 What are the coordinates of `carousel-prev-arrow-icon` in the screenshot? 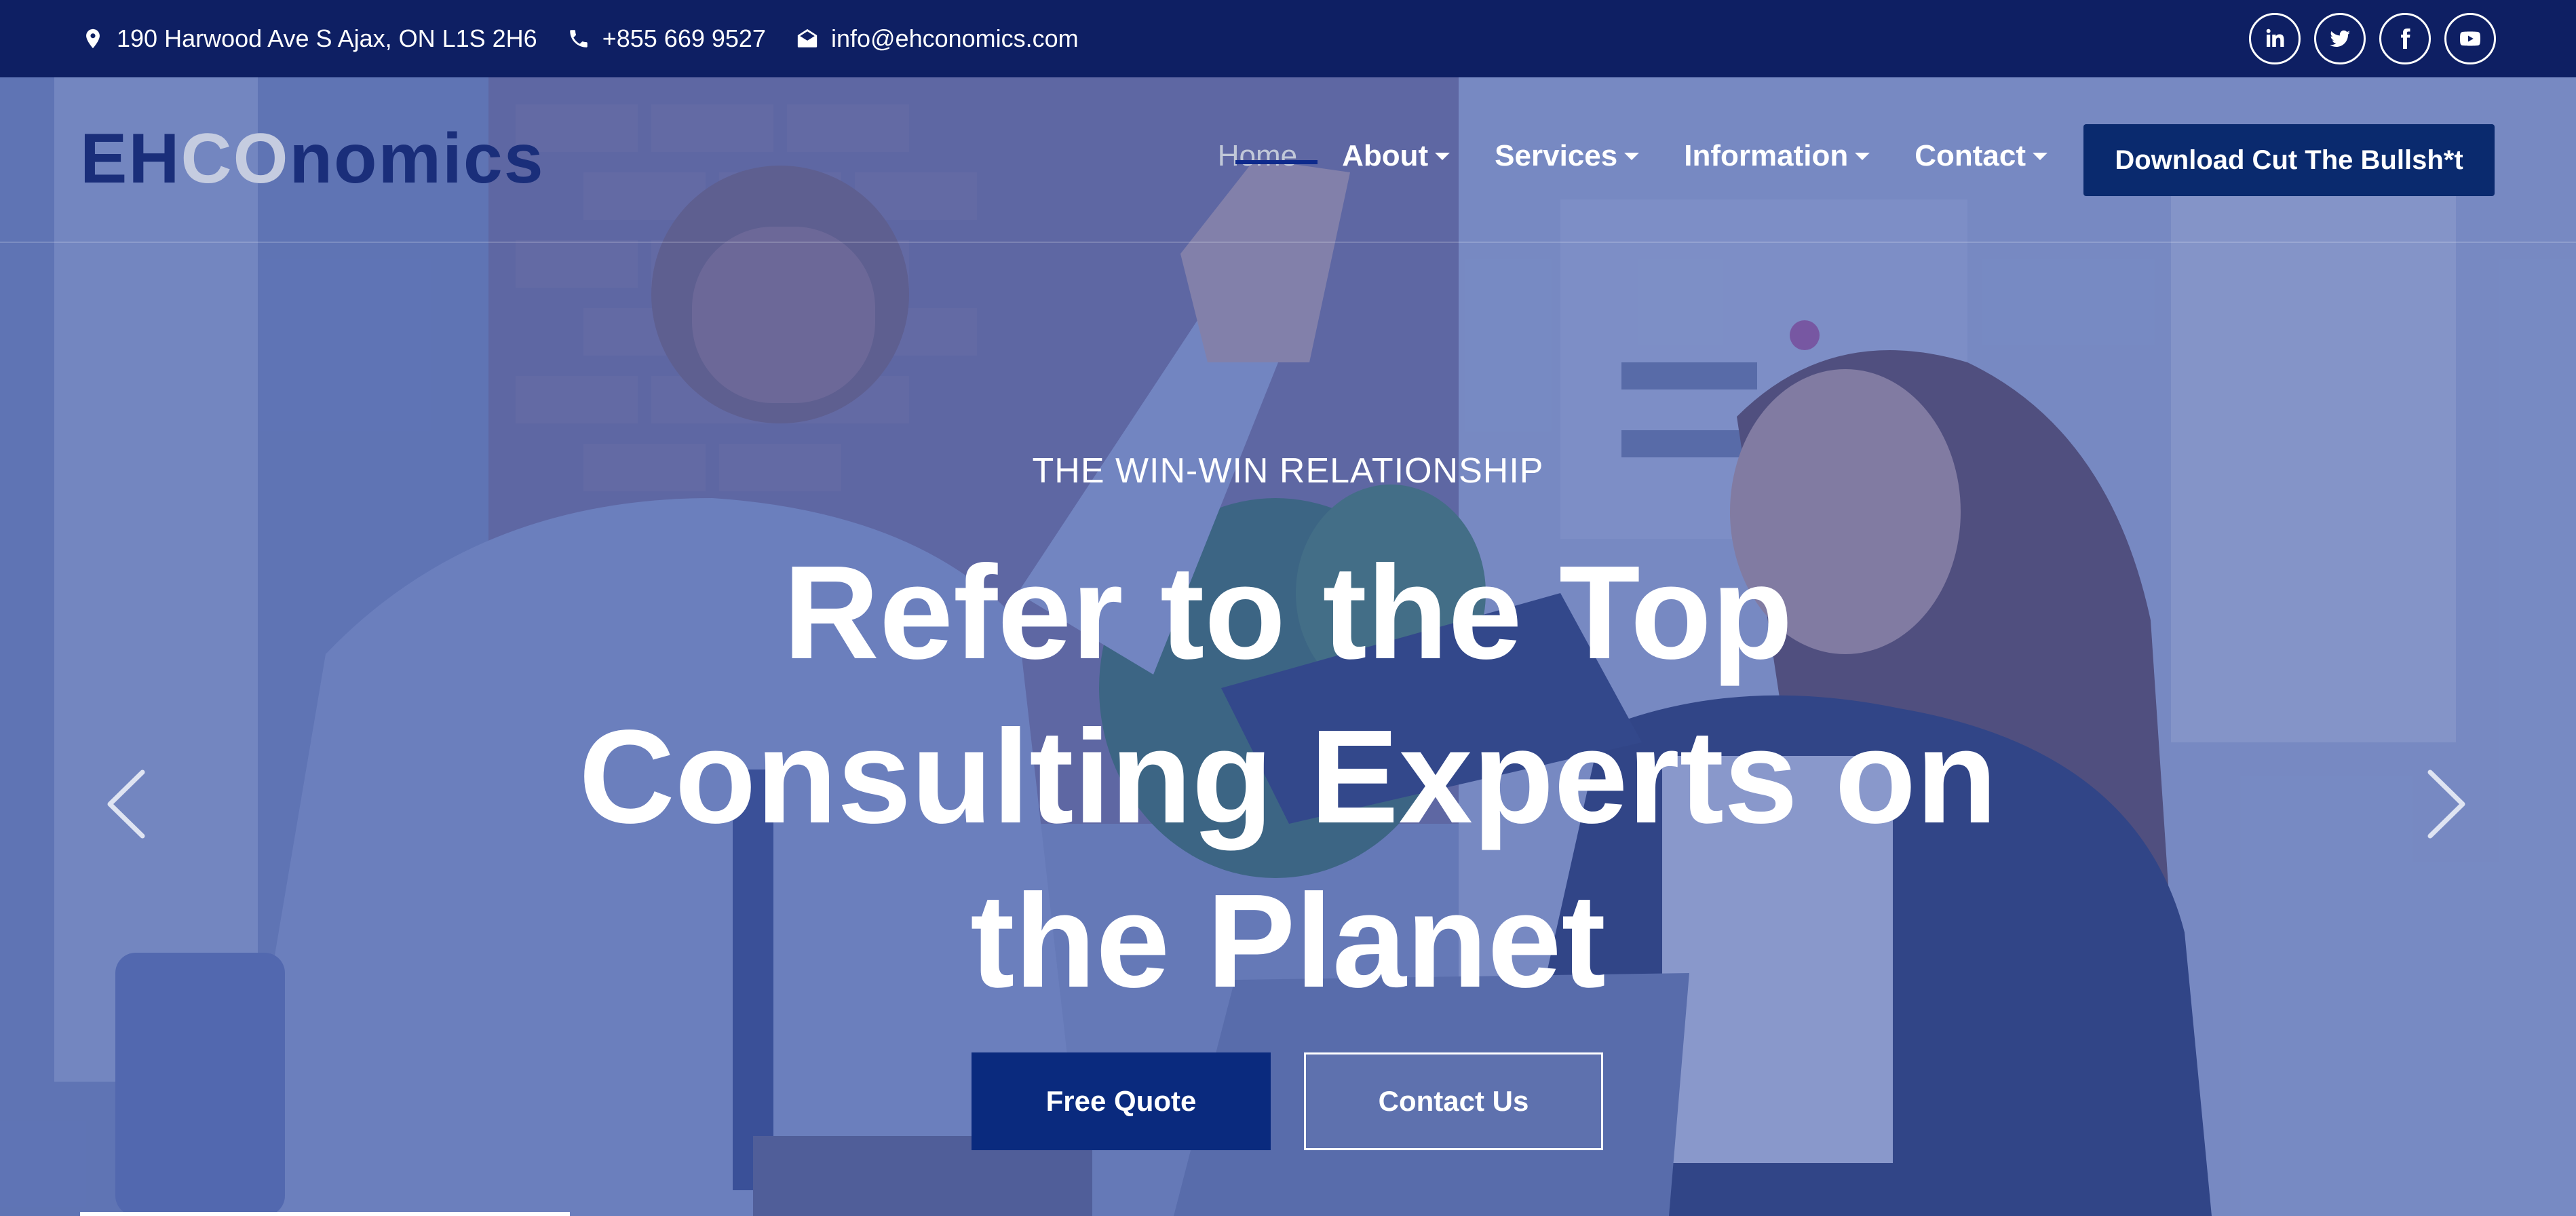 It's located at (125, 804).